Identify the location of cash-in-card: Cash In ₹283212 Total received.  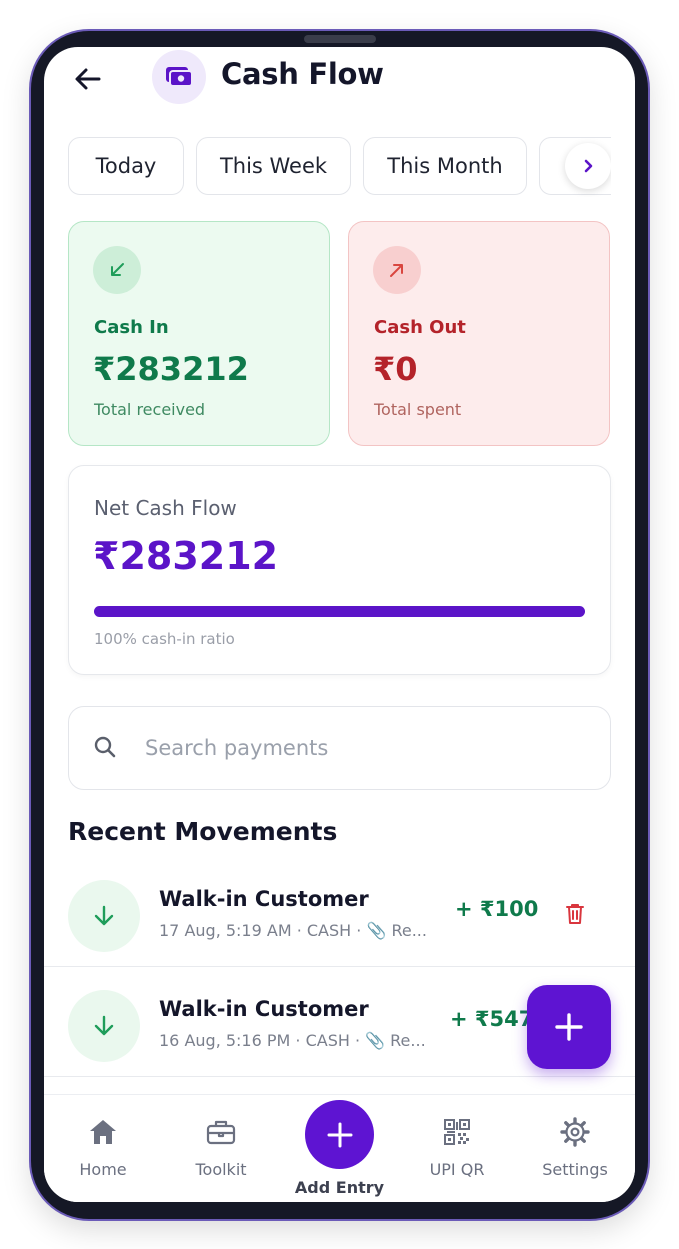
(199, 333).